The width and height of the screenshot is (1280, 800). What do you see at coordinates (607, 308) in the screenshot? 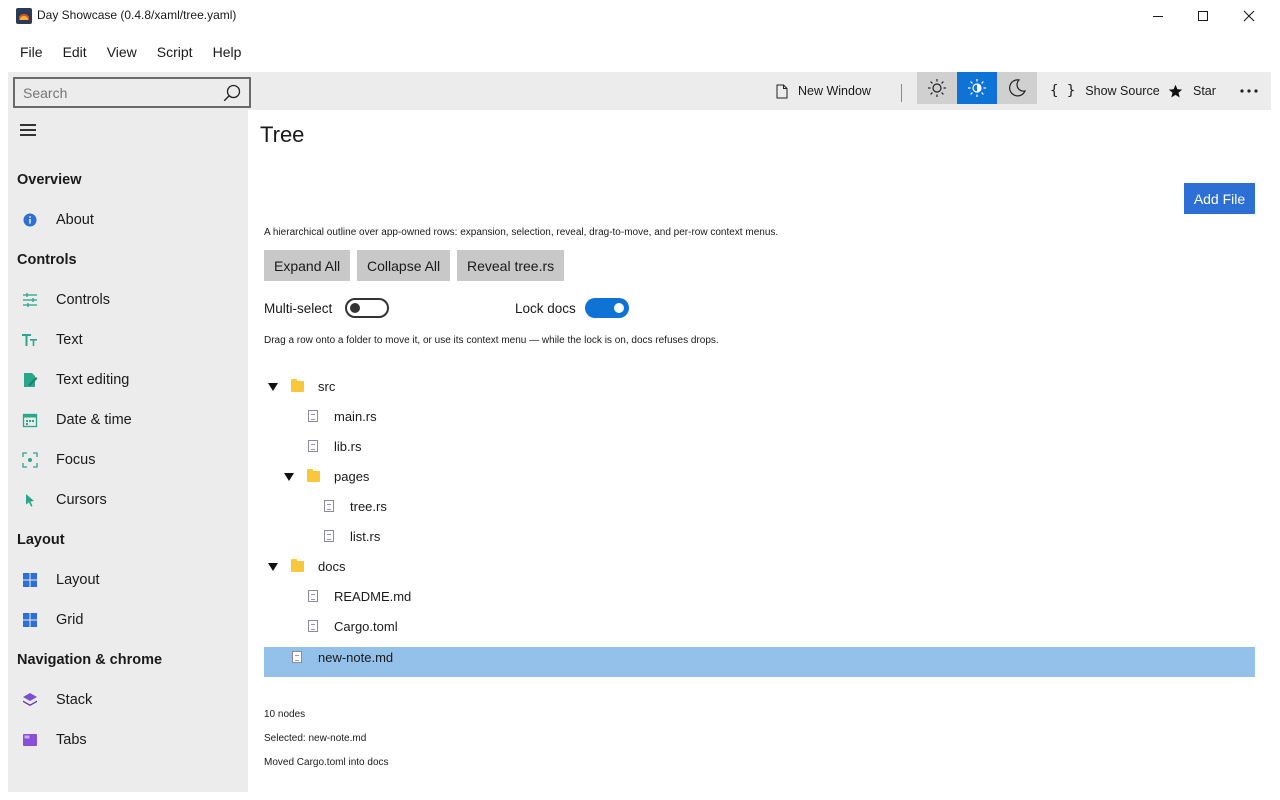
I see `lock-docs-toggle` at bounding box center [607, 308].